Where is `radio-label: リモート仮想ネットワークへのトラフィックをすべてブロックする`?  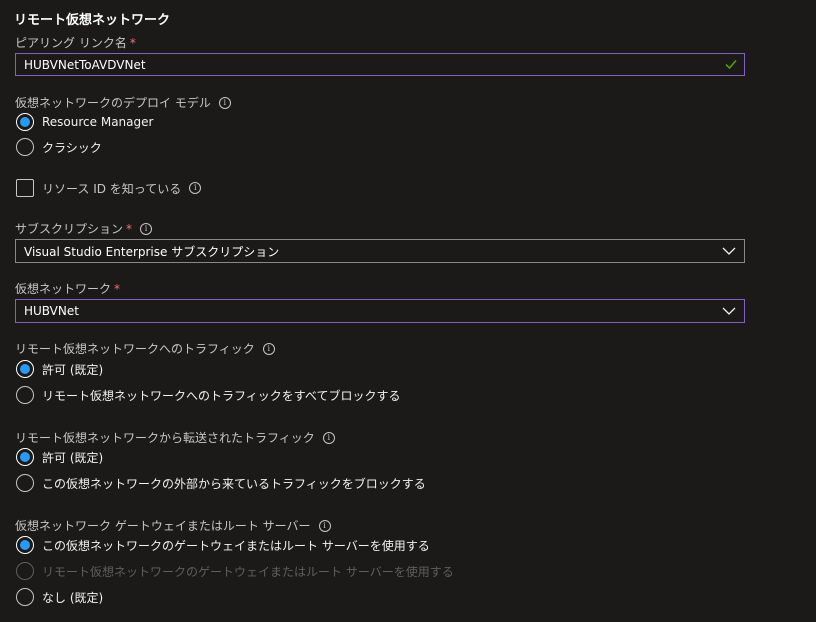
radio-label: リモート仮想ネットワークへのトラフィックをすべてブロックする is located at coordinates (221, 395).